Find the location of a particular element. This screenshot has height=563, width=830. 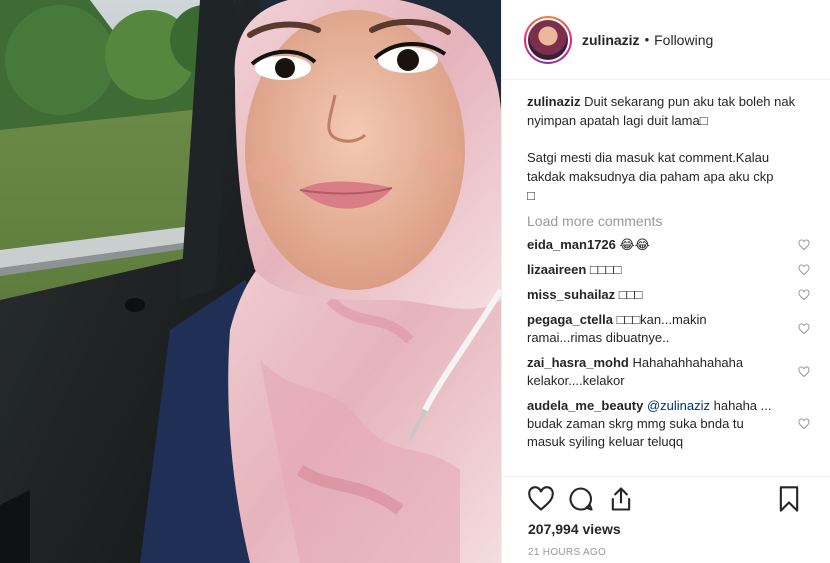

comment-text: □□□ is located at coordinates (630, 294).